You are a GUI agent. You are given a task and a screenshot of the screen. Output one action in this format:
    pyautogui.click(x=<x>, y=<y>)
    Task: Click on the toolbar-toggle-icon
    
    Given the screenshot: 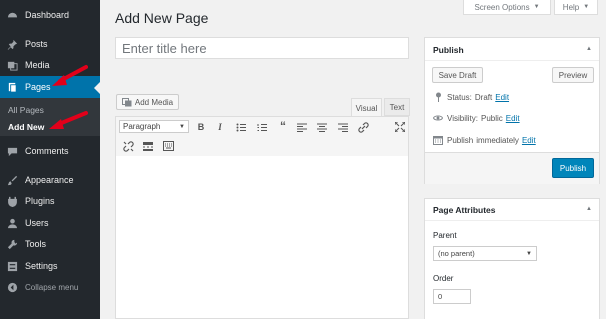 What is the action you would take?
    pyautogui.click(x=168, y=146)
    